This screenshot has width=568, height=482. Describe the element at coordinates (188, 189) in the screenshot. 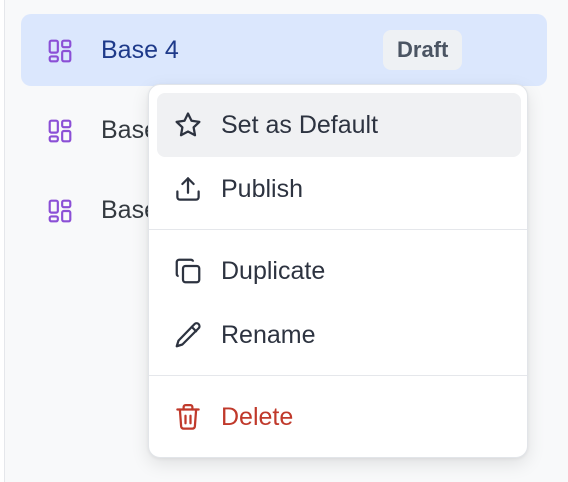

I see `upload-icon` at that location.